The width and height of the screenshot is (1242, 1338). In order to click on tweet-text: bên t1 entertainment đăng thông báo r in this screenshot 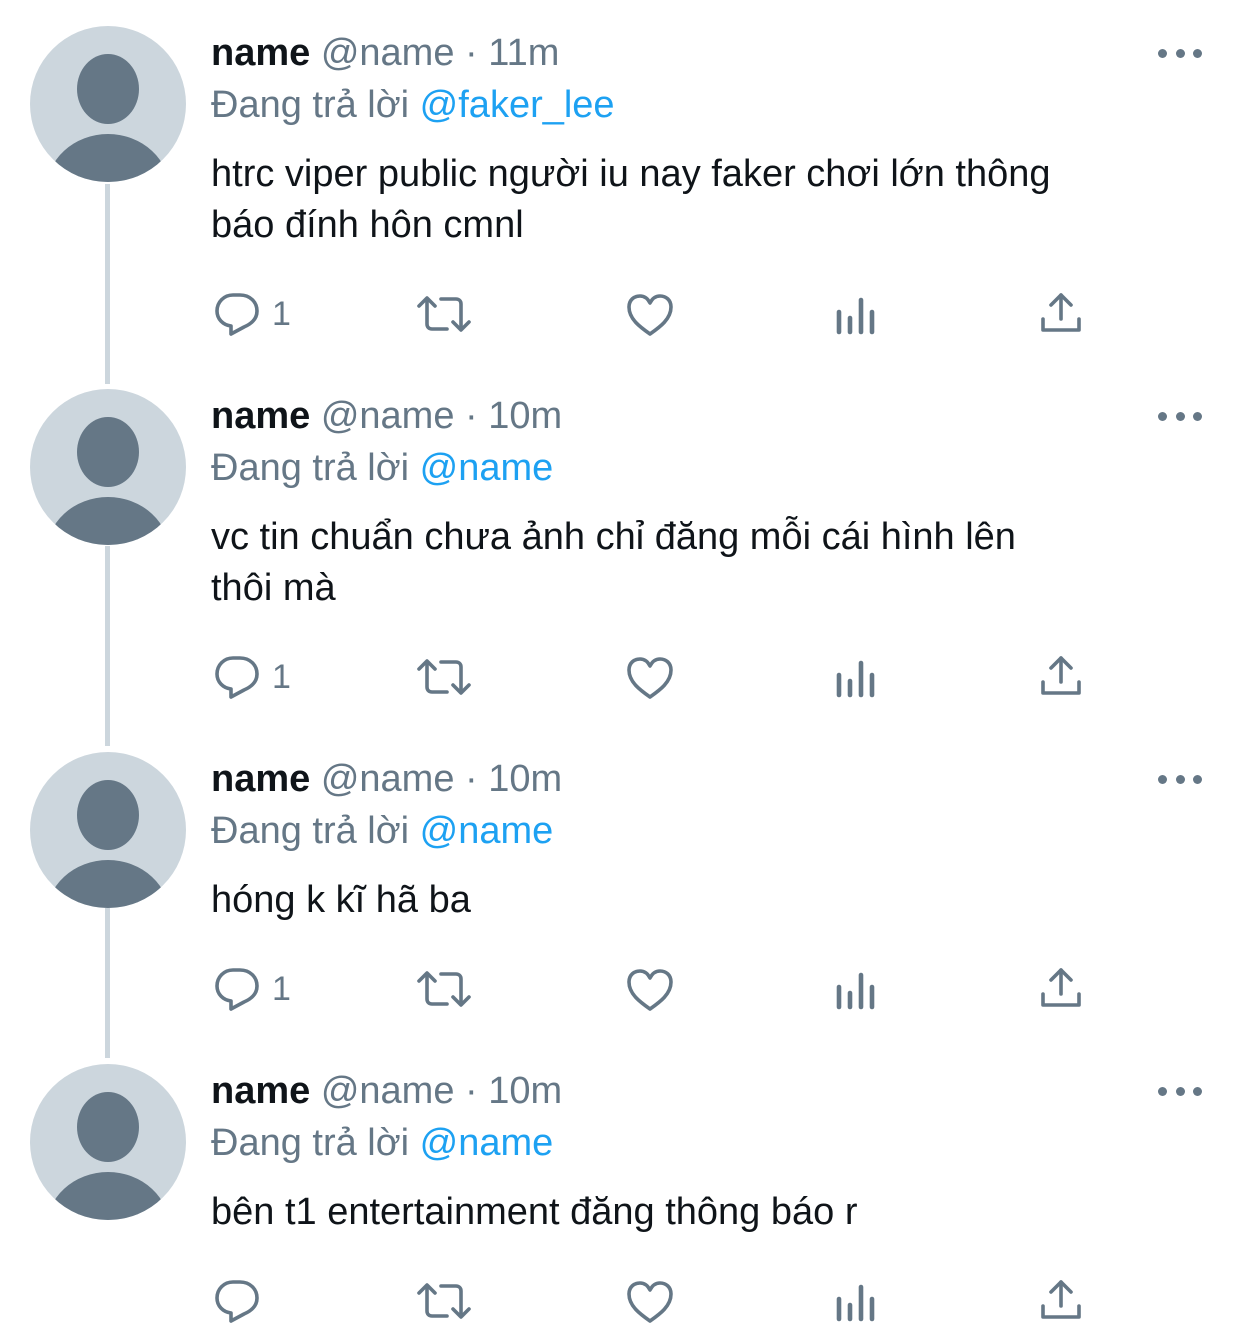, I will do `click(711, 1212)`.